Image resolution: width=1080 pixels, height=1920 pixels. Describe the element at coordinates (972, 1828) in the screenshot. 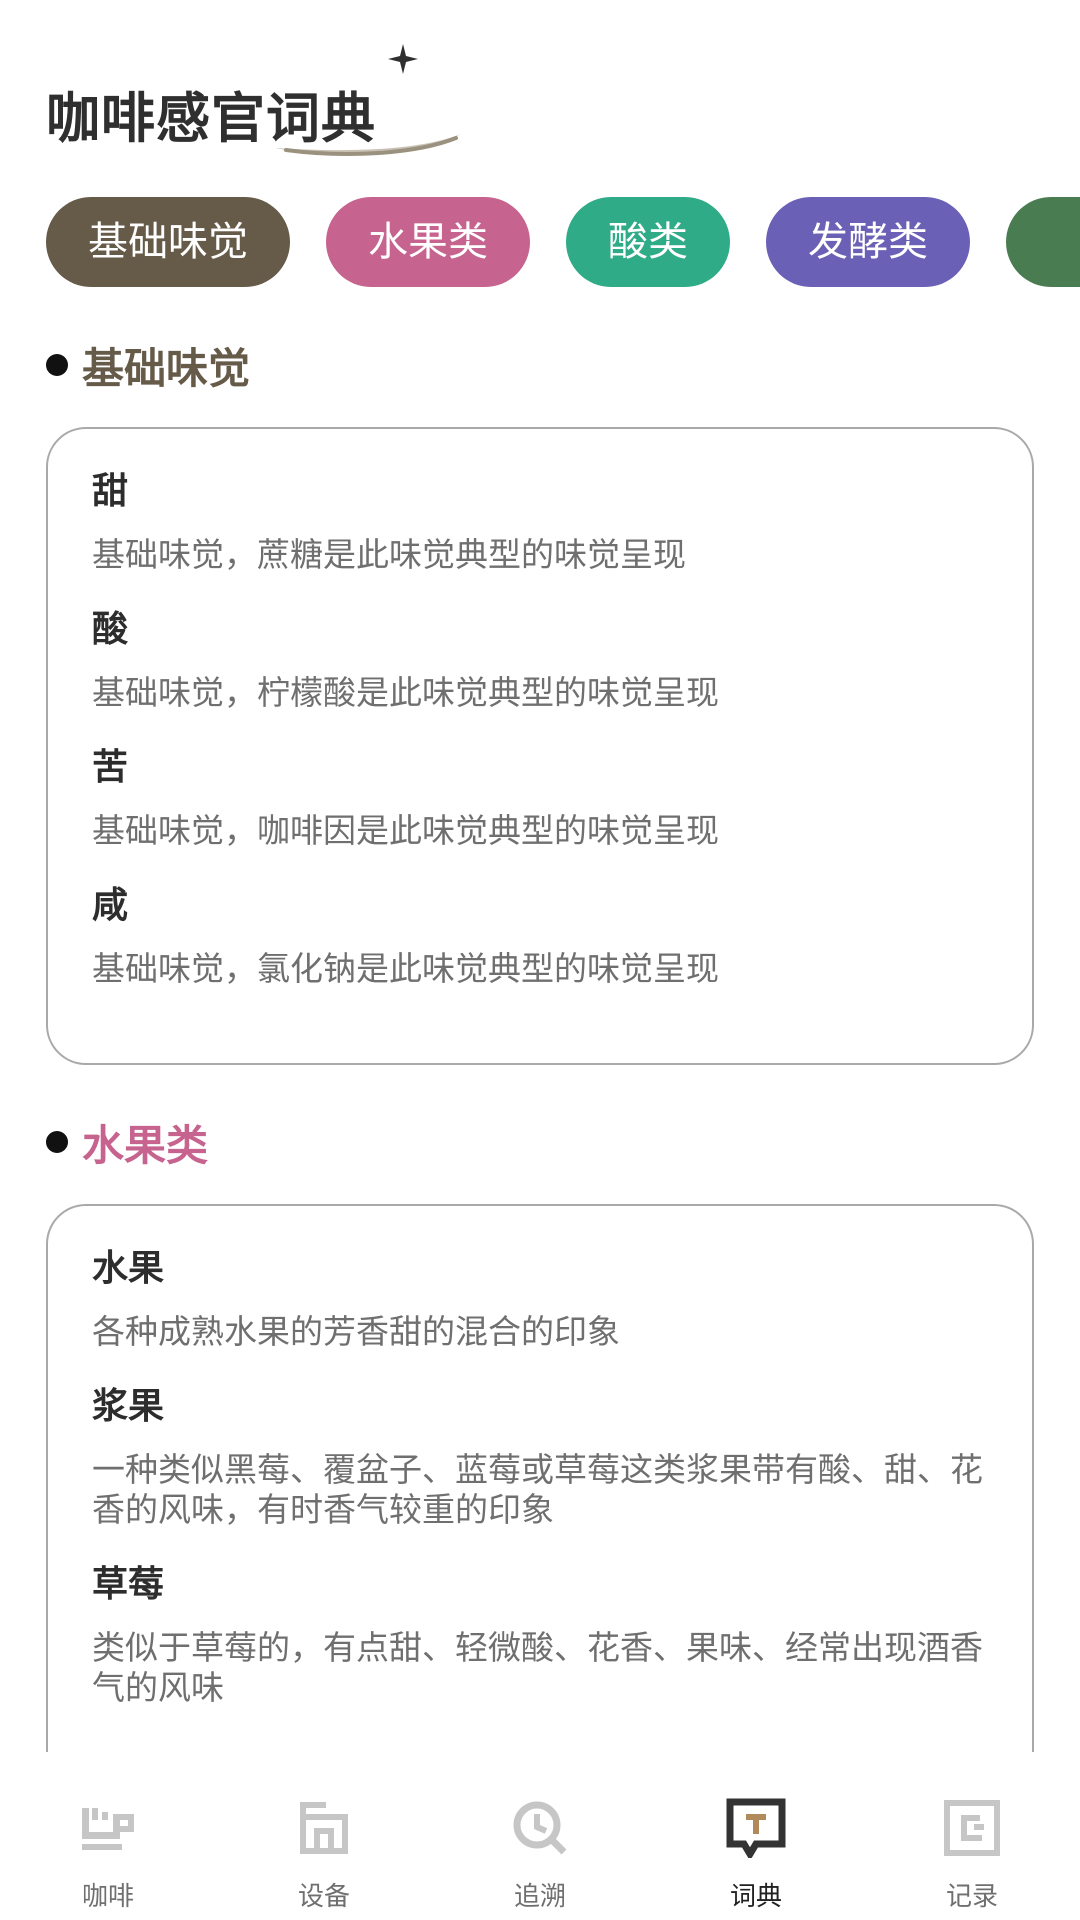

I see `record-icon` at that location.